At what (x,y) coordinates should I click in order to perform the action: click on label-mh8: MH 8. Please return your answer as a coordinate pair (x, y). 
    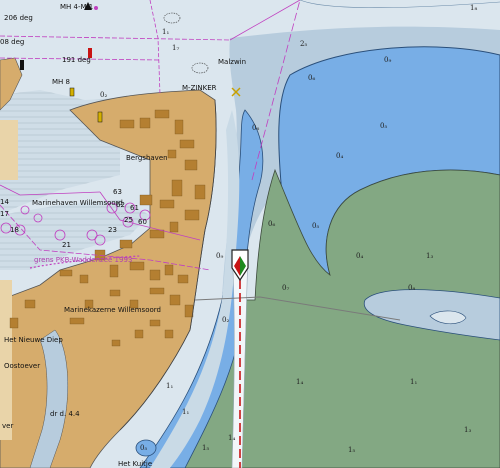
    Looking at the image, I should click on (61, 82).